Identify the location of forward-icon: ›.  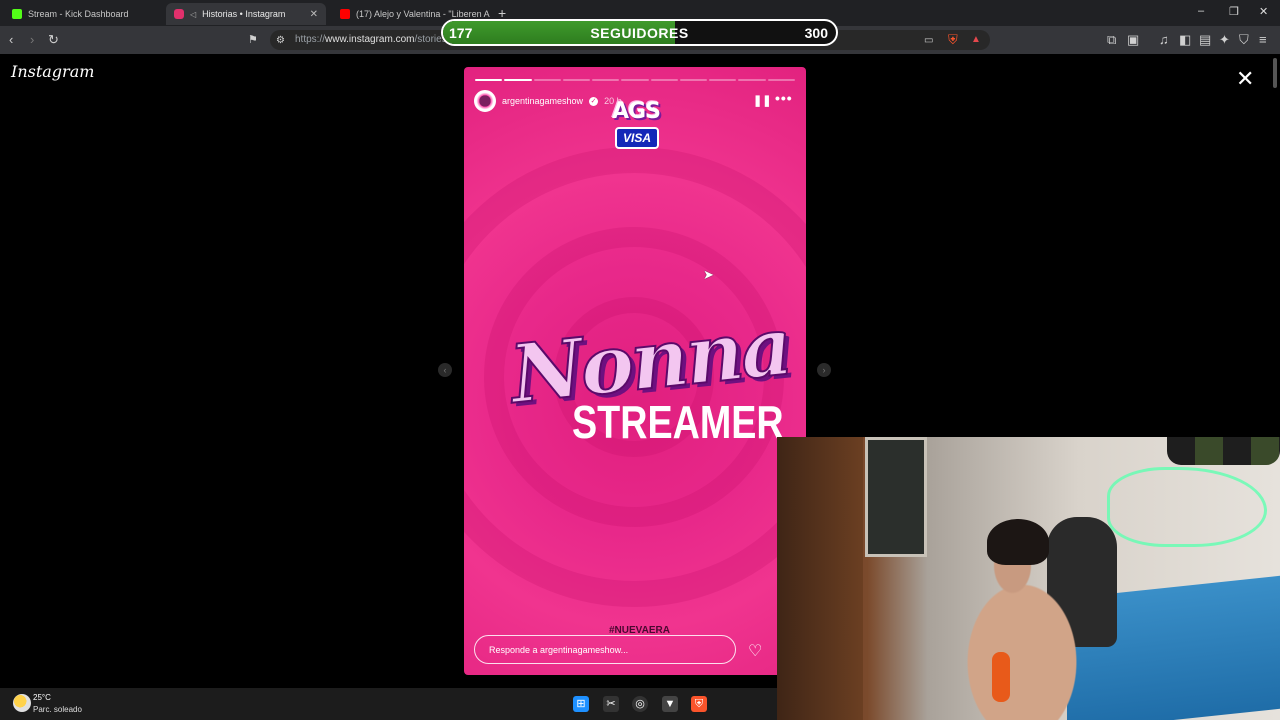
(32, 40).